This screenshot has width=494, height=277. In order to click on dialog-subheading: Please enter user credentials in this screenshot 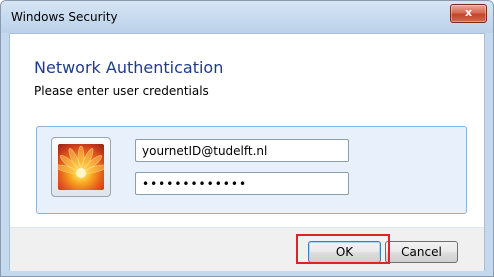, I will do `click(121, 91)`.